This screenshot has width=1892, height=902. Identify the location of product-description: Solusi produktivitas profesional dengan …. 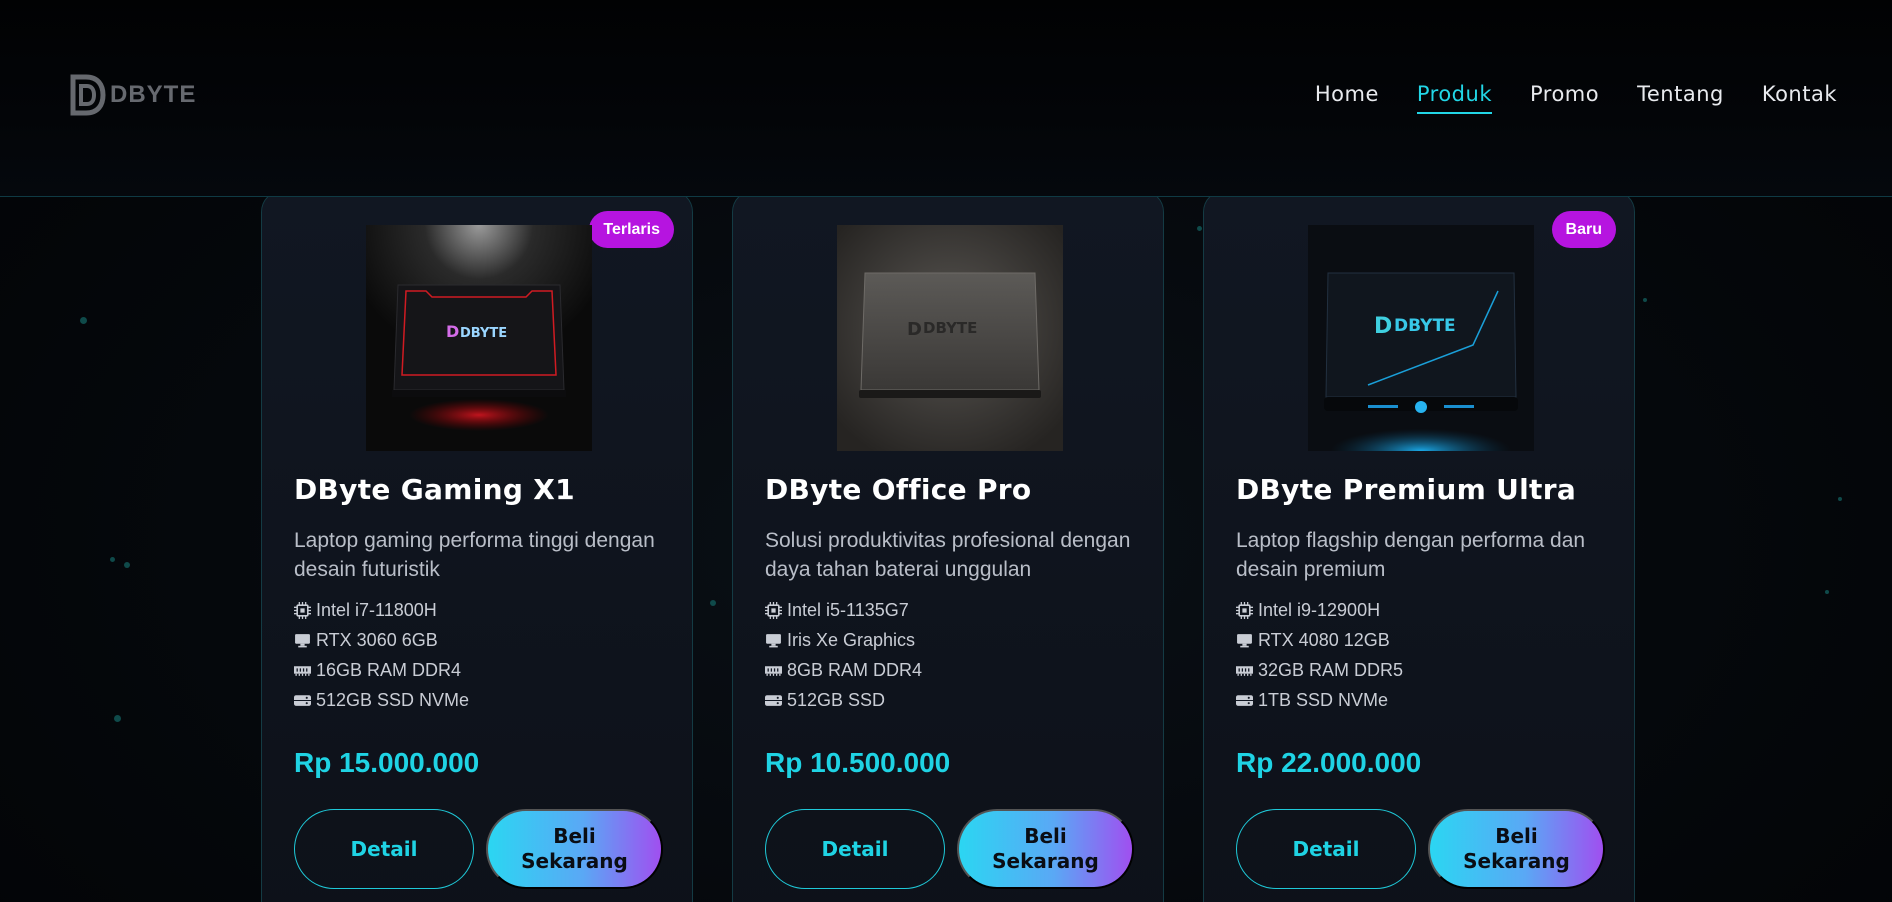
(948, 555).